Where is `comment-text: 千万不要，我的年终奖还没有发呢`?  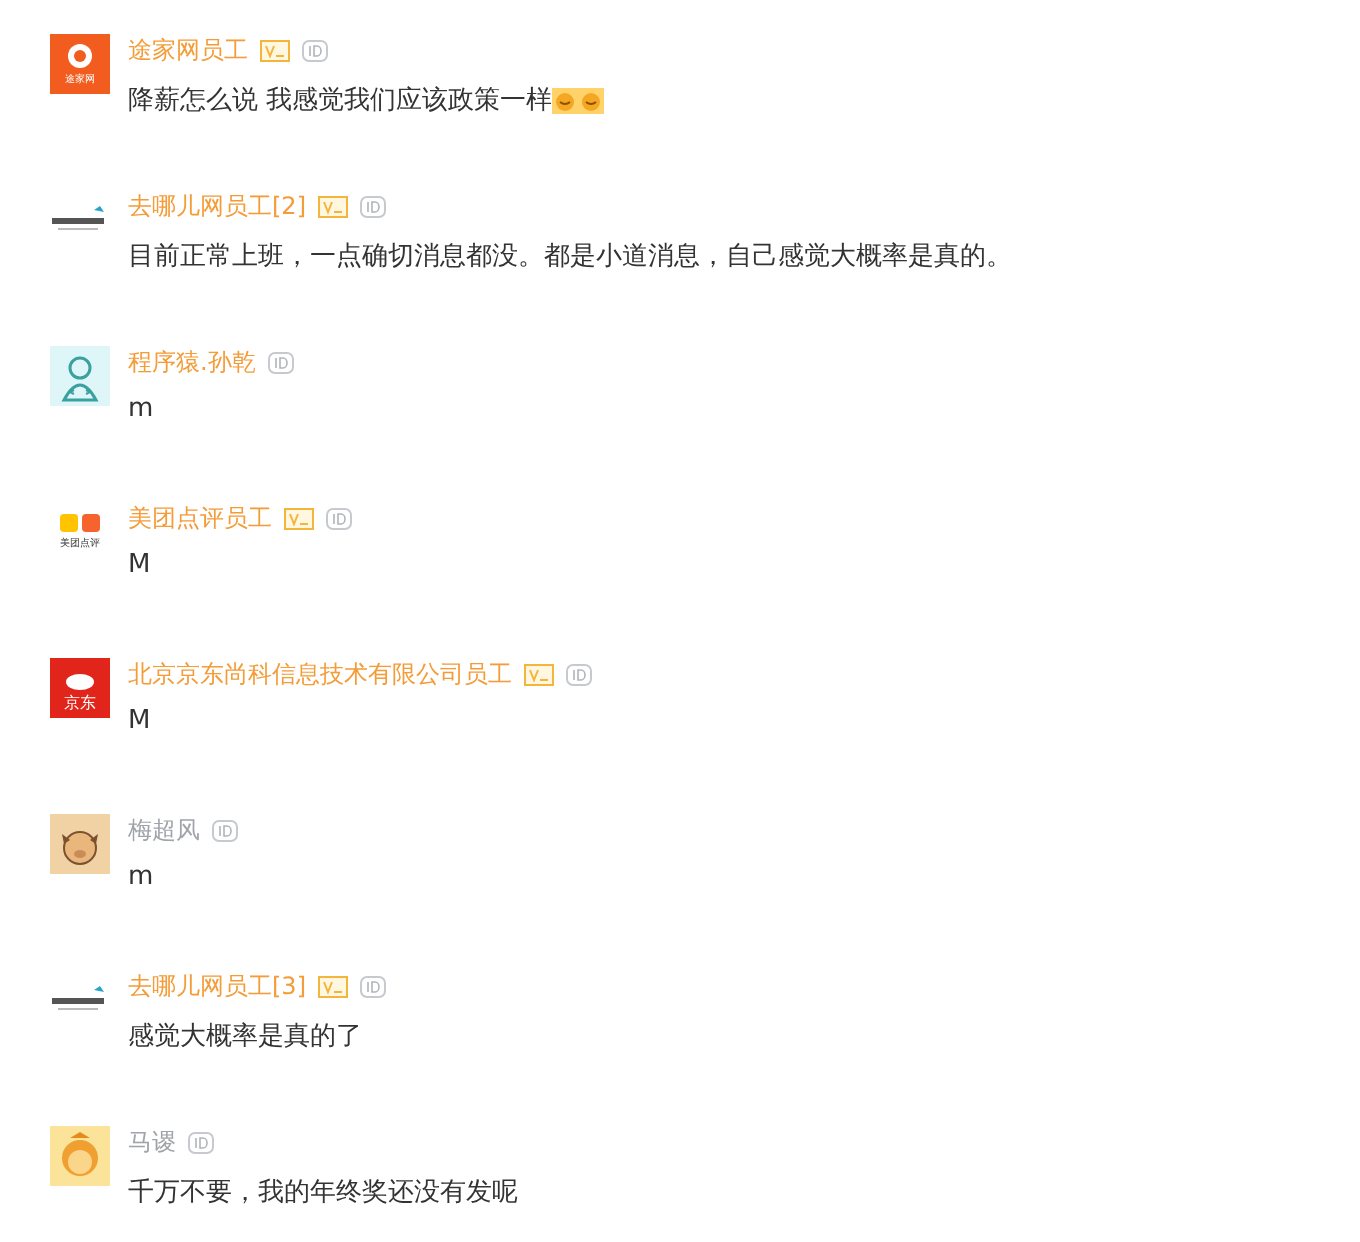 comment-text: 千万不要，我的年终奖还没有发呢 is located at coordinates (323, 1193).